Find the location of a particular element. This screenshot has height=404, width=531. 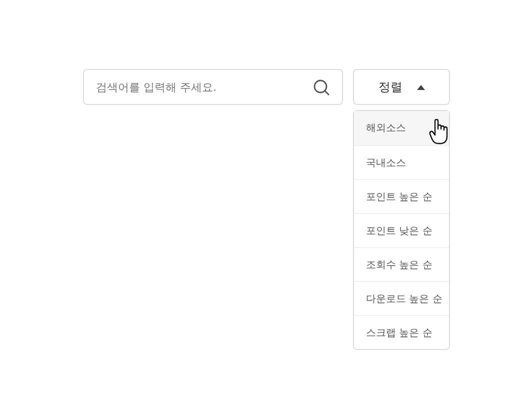

search-icon is located at coordinates (321, 87).